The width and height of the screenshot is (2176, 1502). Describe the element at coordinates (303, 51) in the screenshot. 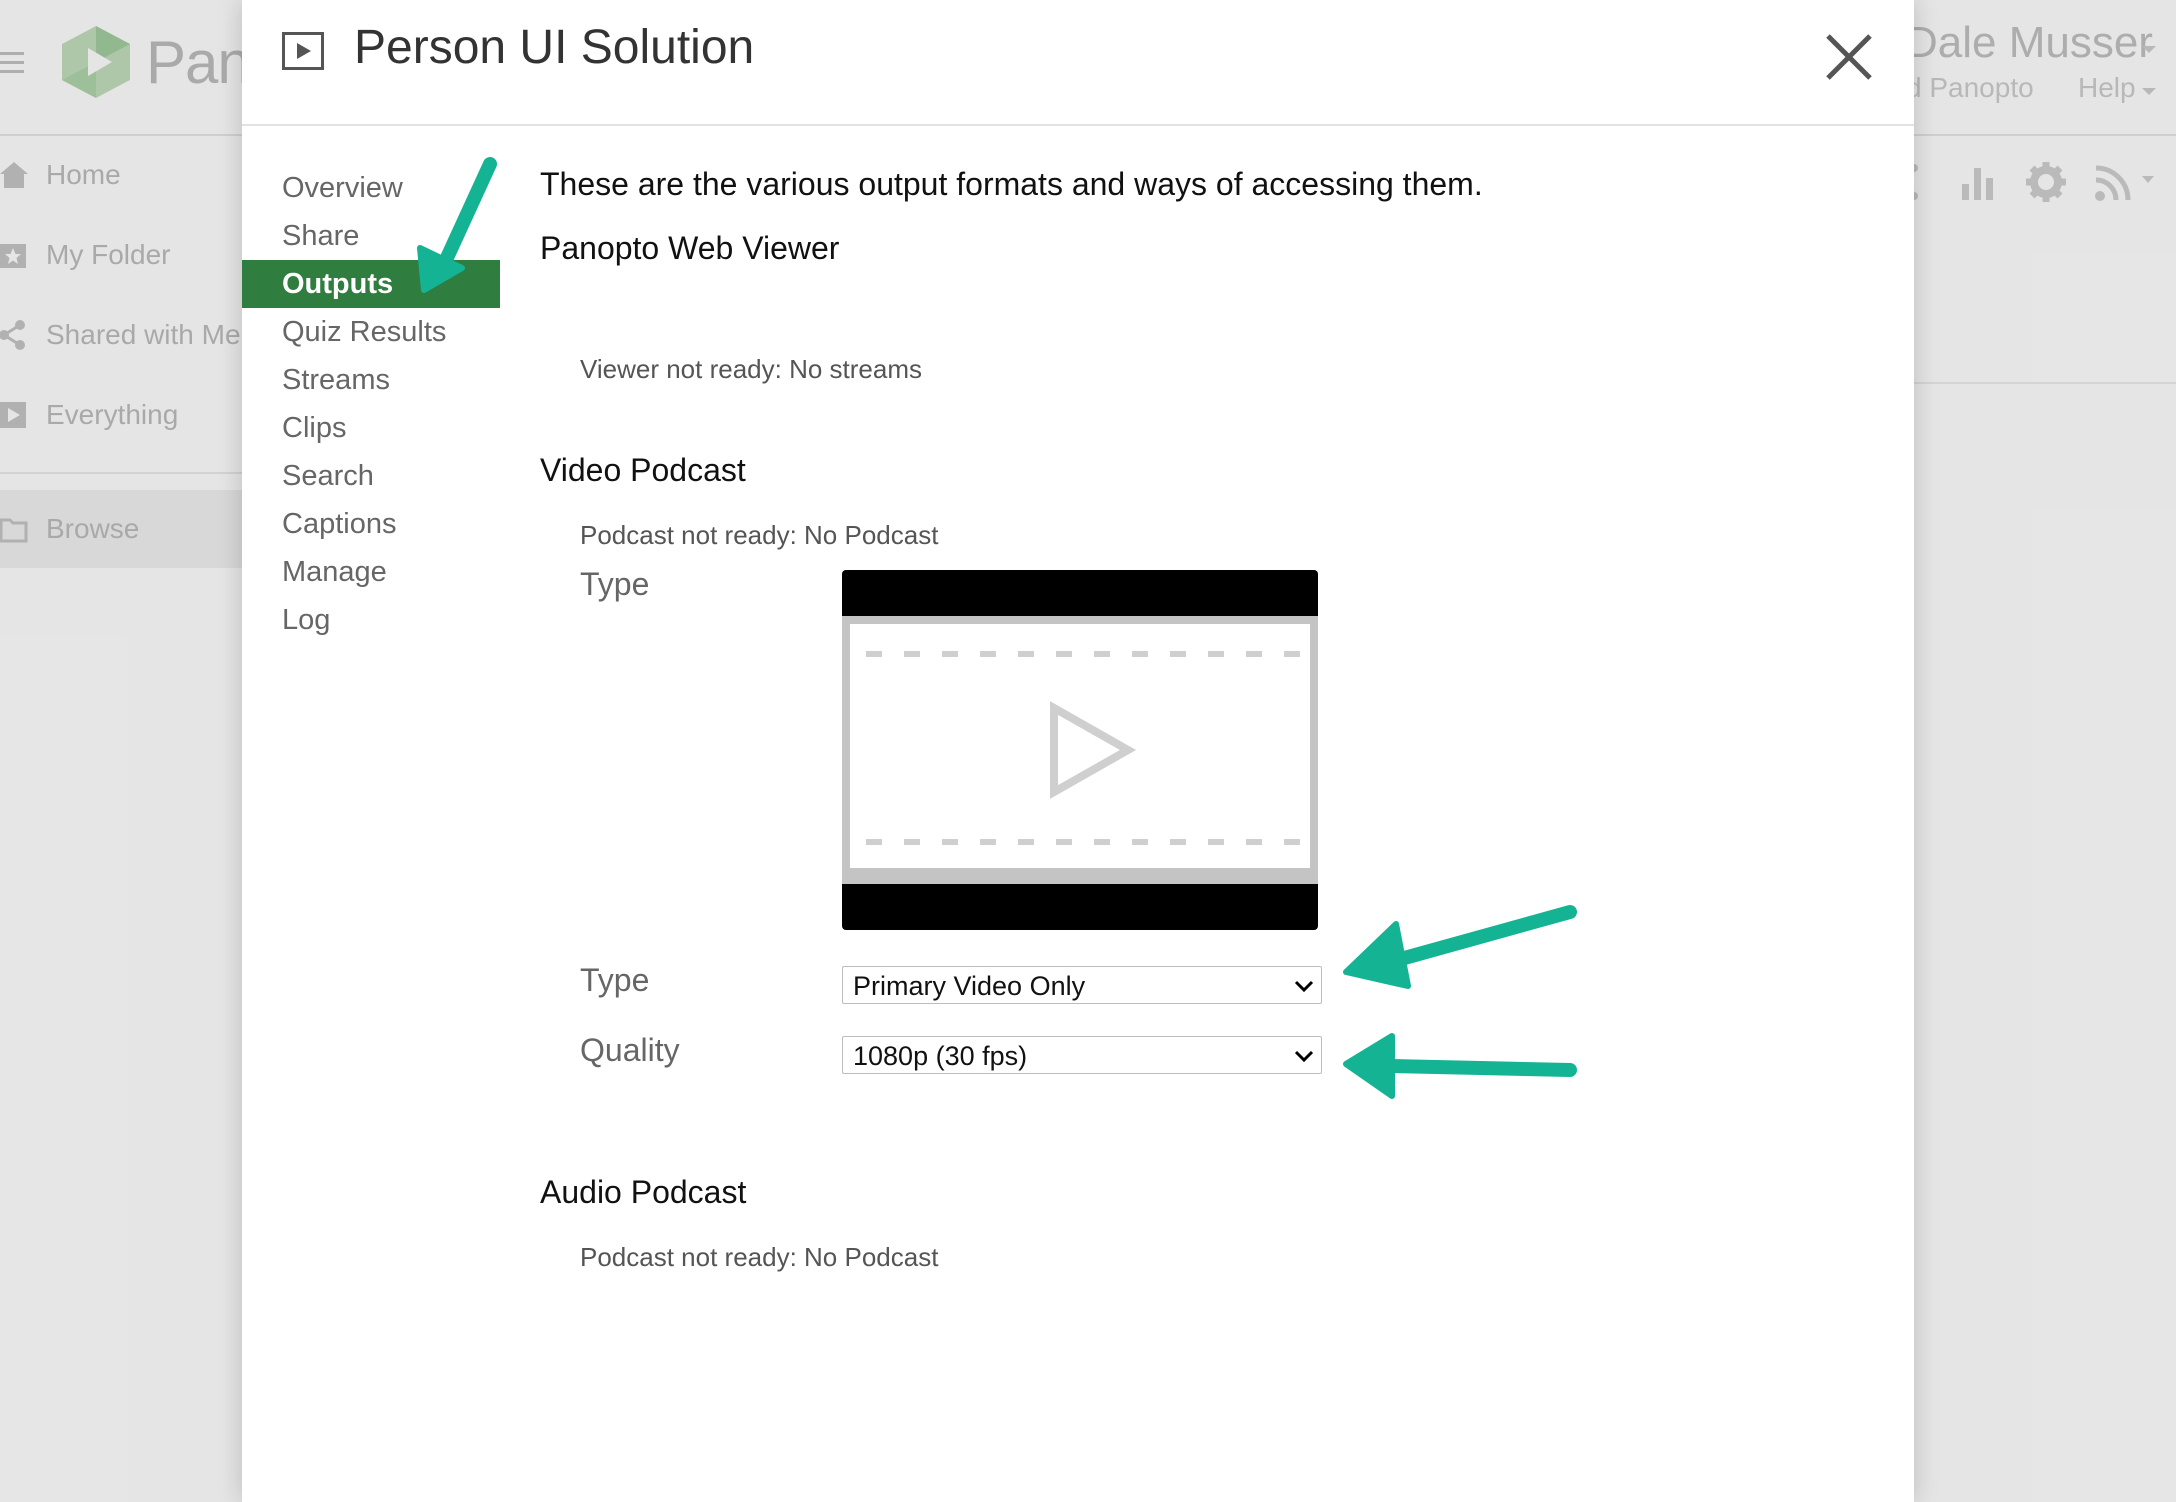

I see `video-icon` at that location.